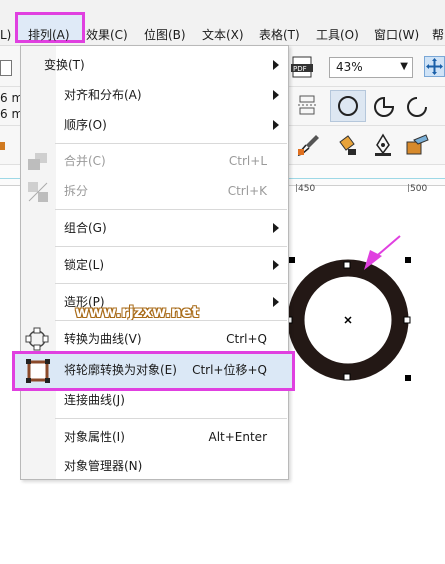 Image resolution: width=445 pixels, height=564 pixels. Describe the element at coordinates (76, 191) in the screenshot. I see `menu-item-break-apart: 拆分` at that location.